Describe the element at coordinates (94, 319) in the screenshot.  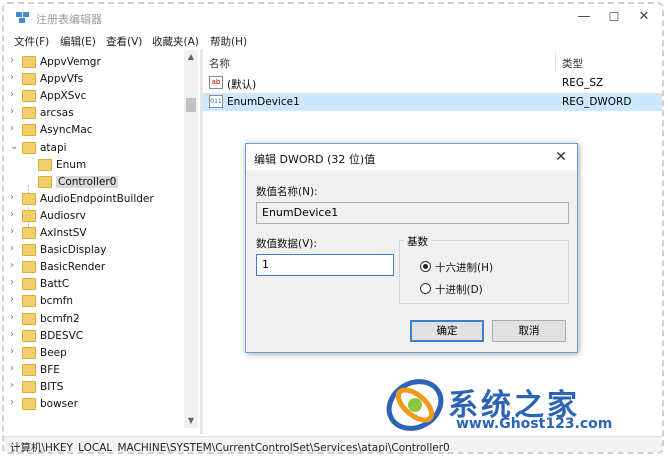
I see `tree-item: › bcmfn2` at that location.